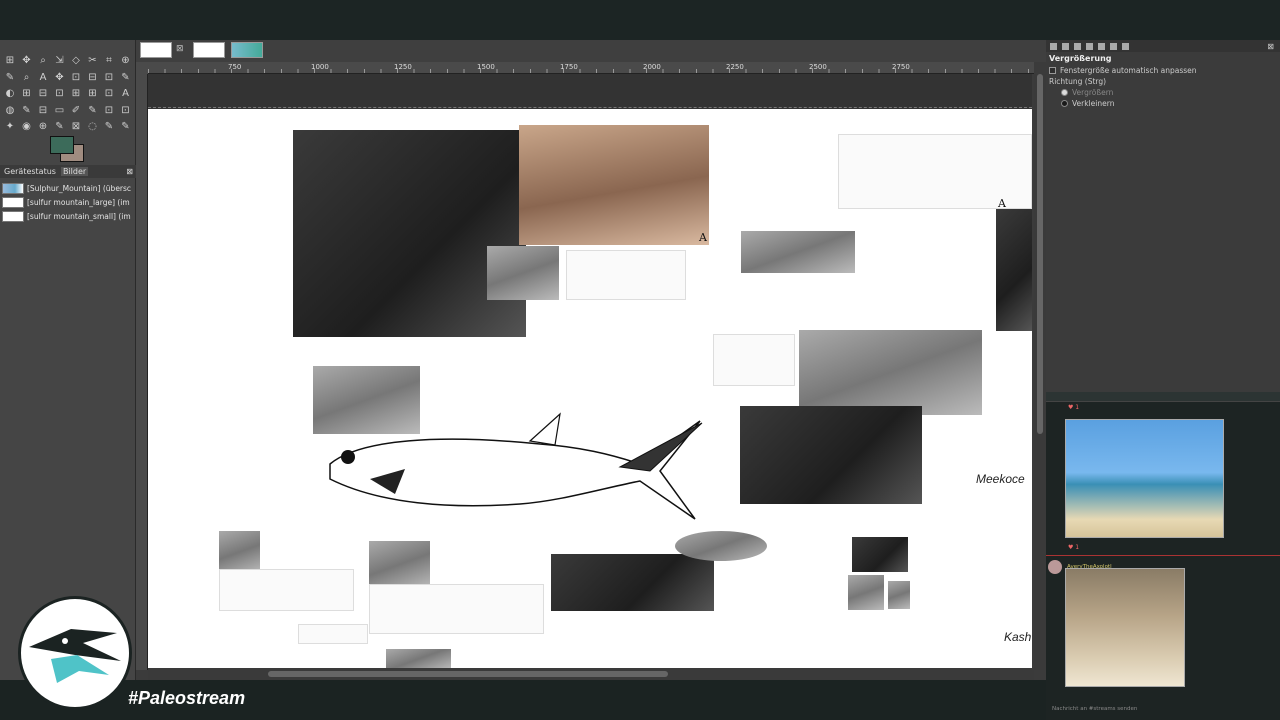 Image resolution: width=1280 pixels, height=720 pixels. Describe the element at coordinates (1163, 70) in the screenshot. I see `resize-window-option: Fenstergröße automatisch anpassen` at that location.